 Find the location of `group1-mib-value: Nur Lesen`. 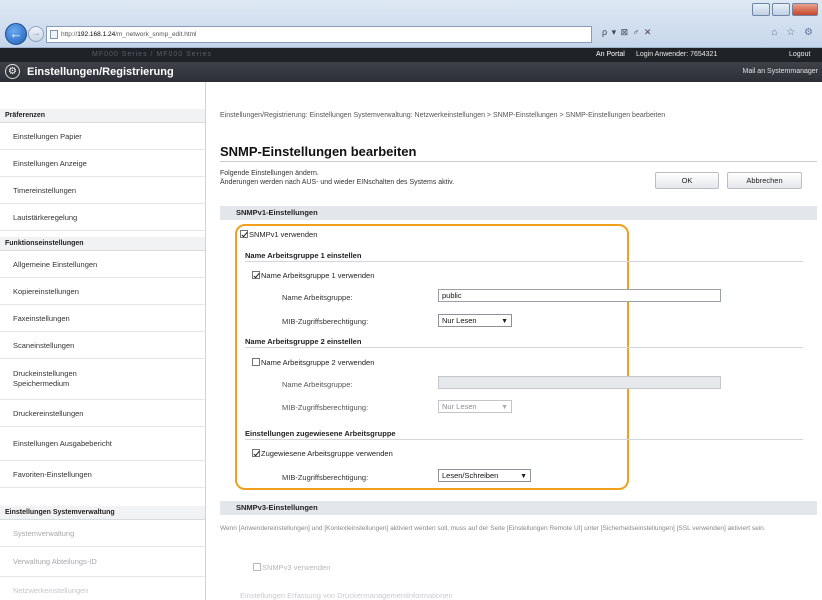

group1-mib-value: Nur Lesen is located at coordinates (459, 320).